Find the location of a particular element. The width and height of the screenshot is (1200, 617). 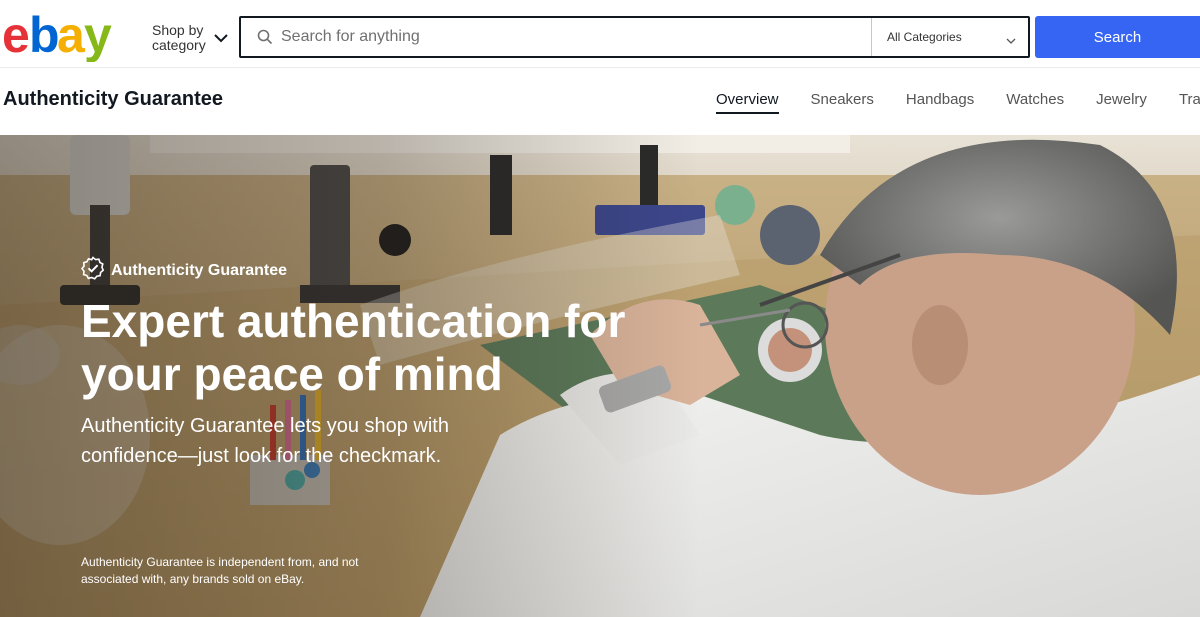

svg-text: b is located at coordinates (43, 36).